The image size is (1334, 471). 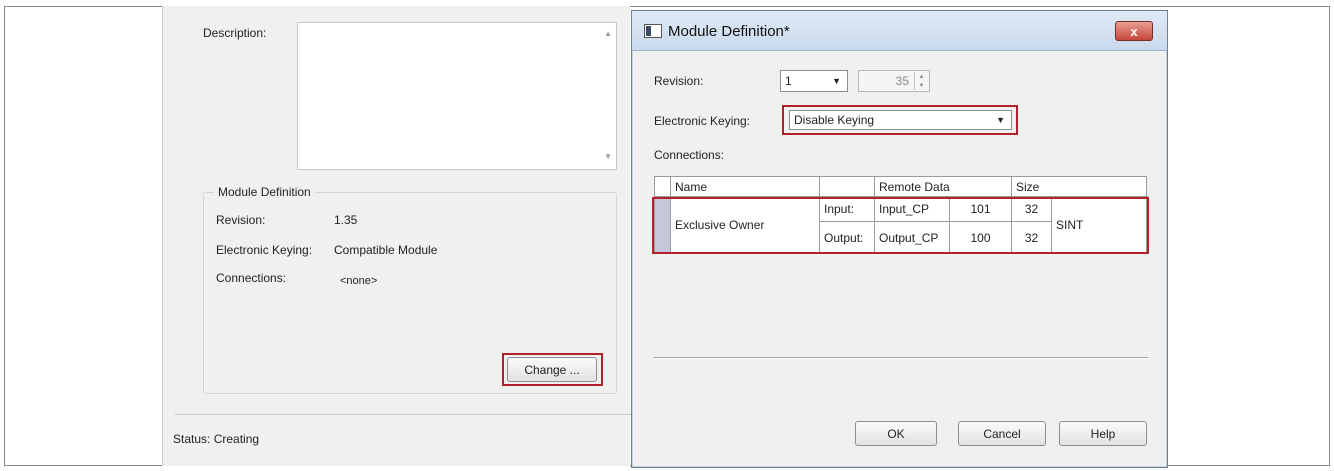 I want to click on electronic-keying-value: Compatible Module, so click(x=386, y=250).